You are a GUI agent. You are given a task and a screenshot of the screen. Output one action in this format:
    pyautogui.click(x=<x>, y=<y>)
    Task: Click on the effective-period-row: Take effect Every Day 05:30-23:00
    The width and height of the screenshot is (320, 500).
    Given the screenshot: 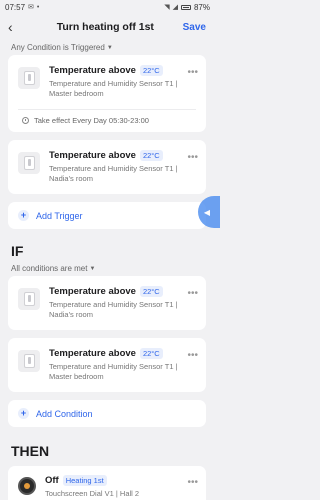 What is the action you would take?
    pyautogui.click(x=107, y=121)
    